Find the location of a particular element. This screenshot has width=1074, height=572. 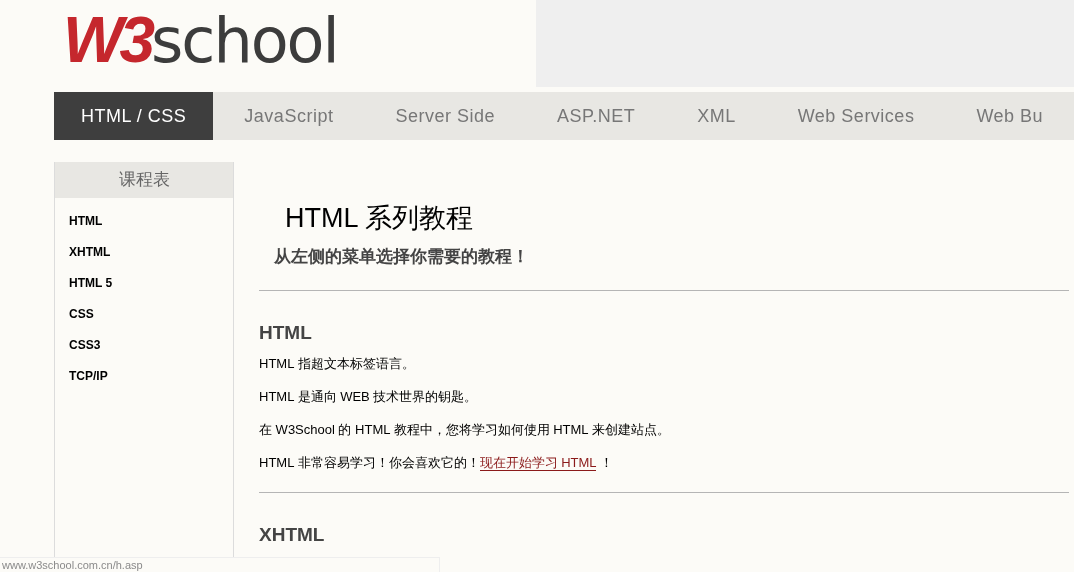

paragraph: HTML 指超文本标签语言。 is located at coordinates (337, 363).